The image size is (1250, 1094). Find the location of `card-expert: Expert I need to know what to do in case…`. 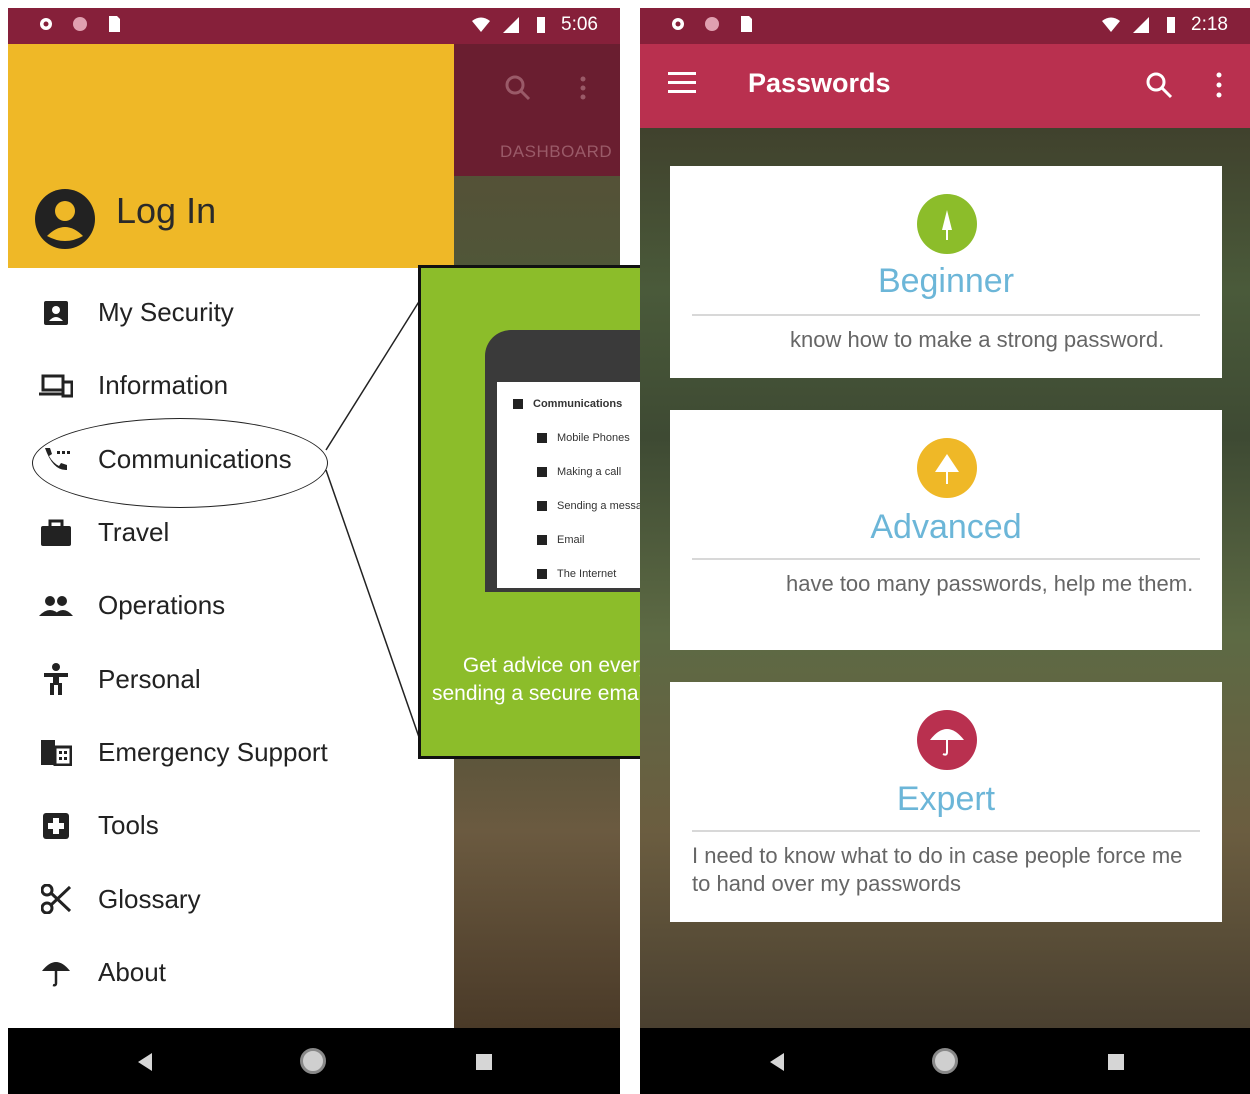

card-expert: Expert I need to know what to do in case… is located at coordinates (946, 802).